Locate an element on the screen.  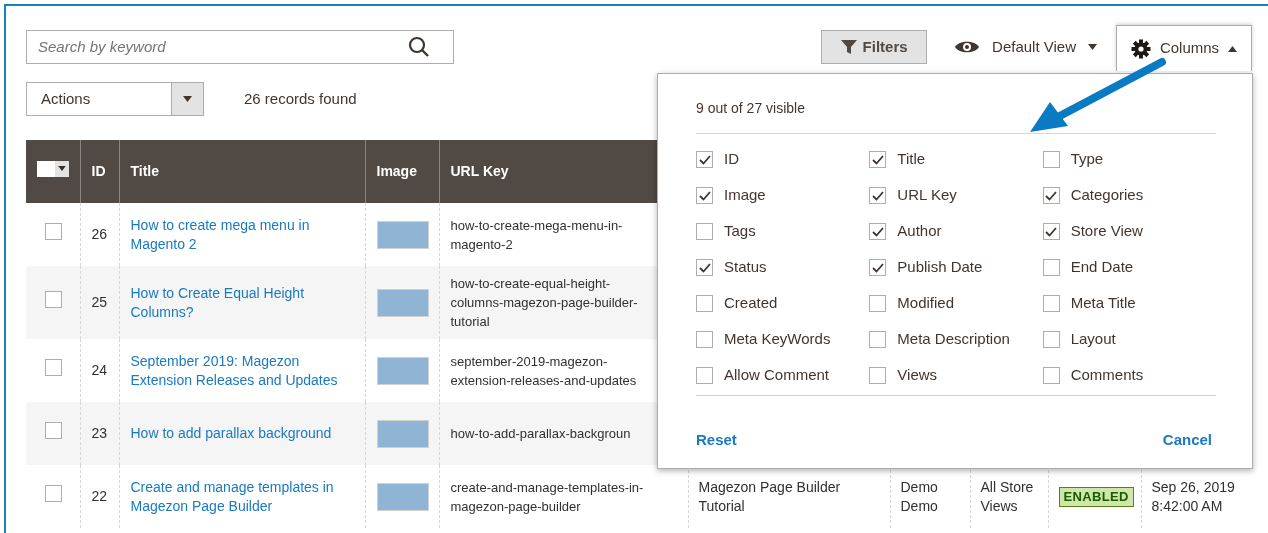
column-option-label: End Date is located at coordinates (1102, 267).